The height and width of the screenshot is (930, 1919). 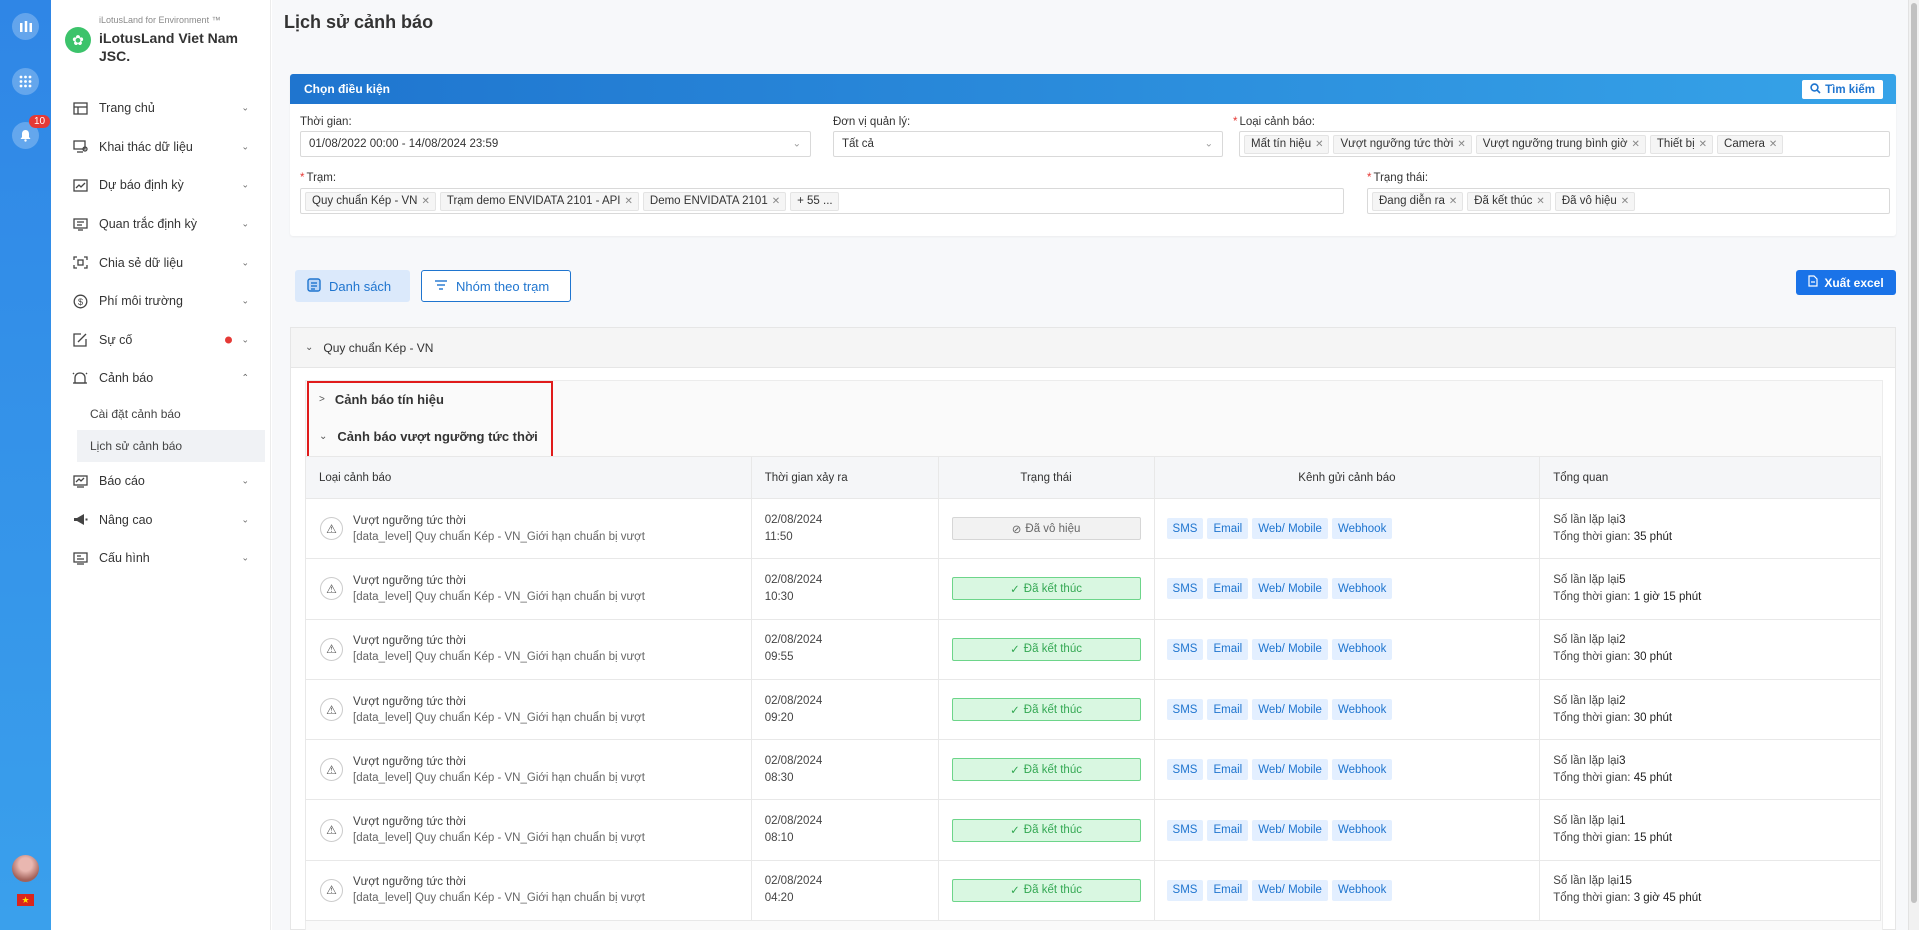 I want to click on sidebar-item-incident: Sự cố ⌄, so click(x=161, y=340).